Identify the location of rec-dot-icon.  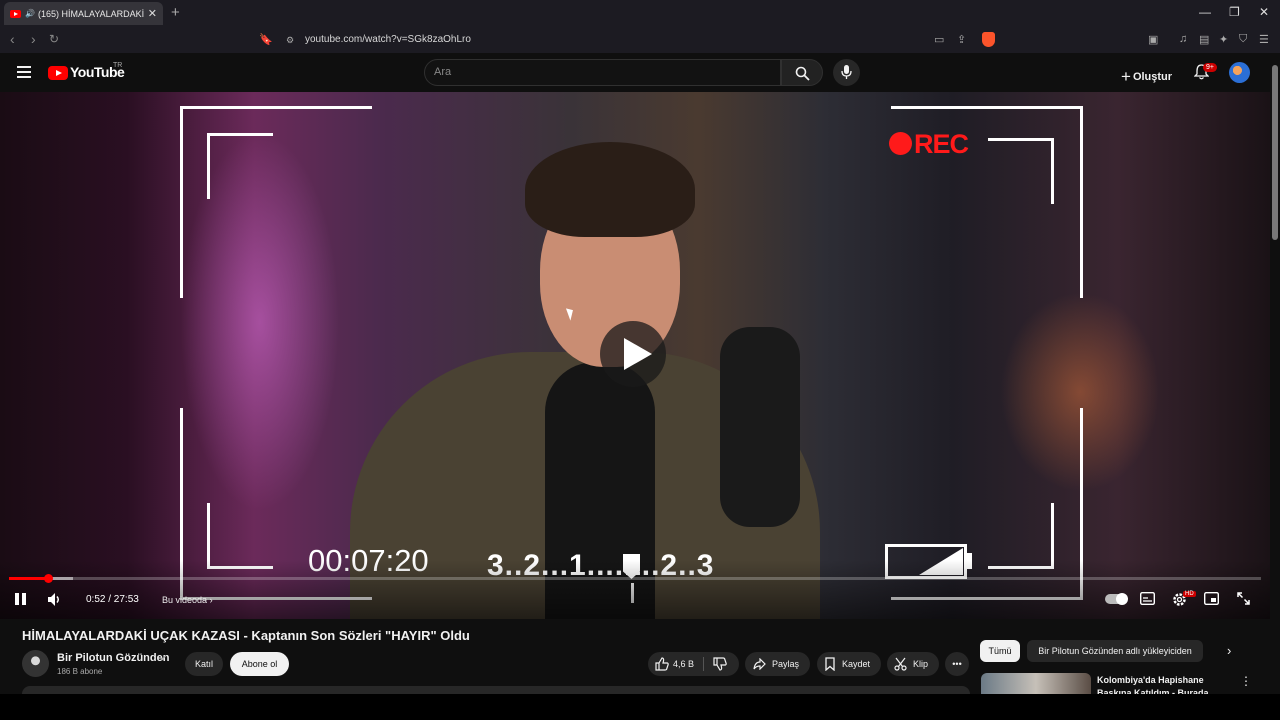
(900, 143).